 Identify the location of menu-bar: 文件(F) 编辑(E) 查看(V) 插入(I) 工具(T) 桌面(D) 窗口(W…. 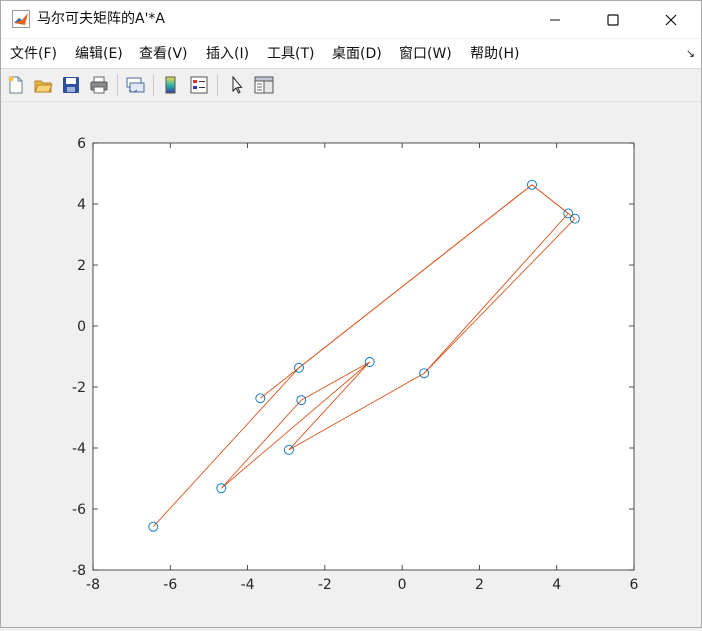
(351, 54).